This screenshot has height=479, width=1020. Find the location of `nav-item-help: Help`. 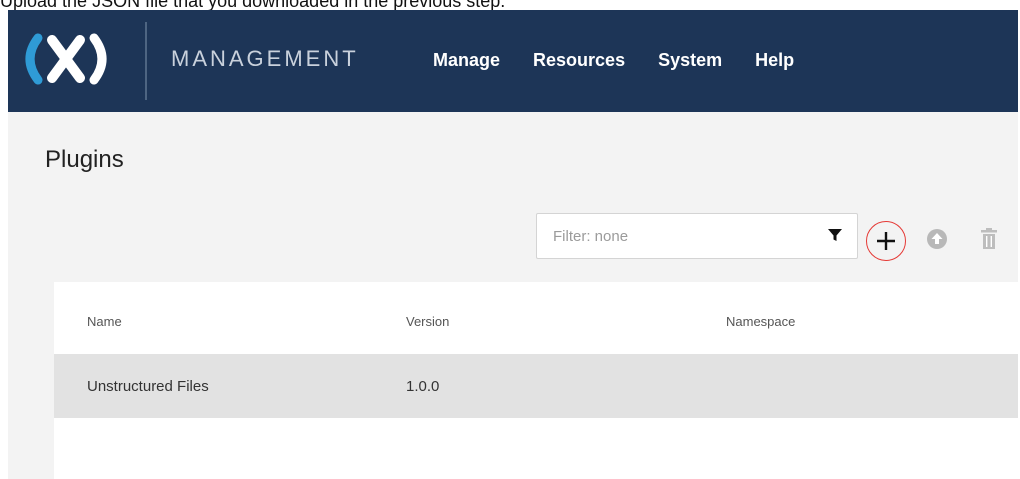

nav-item-help: Help is located at coordinates (774, 60).